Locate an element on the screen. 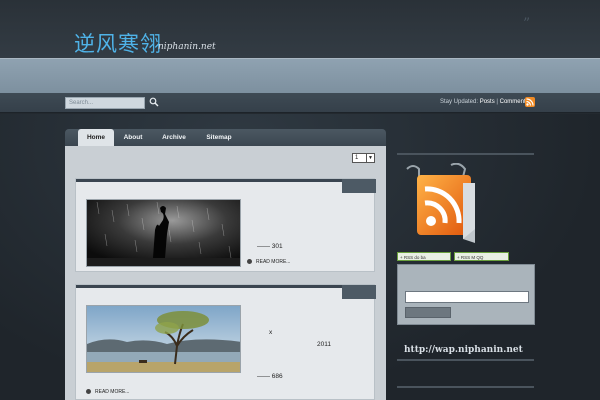  tree-lake-image is located at coordinates (163, 339).